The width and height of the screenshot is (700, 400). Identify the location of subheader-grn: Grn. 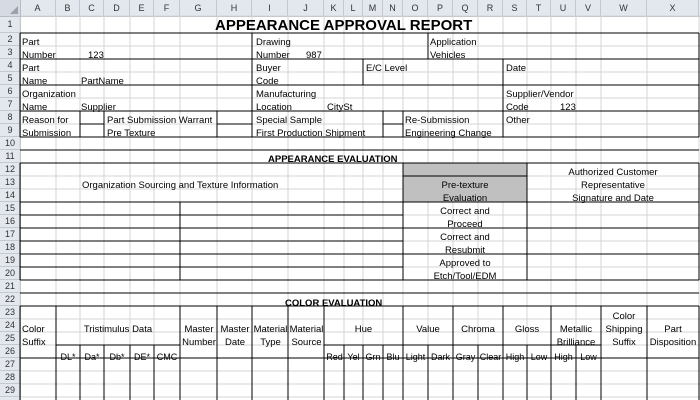
(373, 357).